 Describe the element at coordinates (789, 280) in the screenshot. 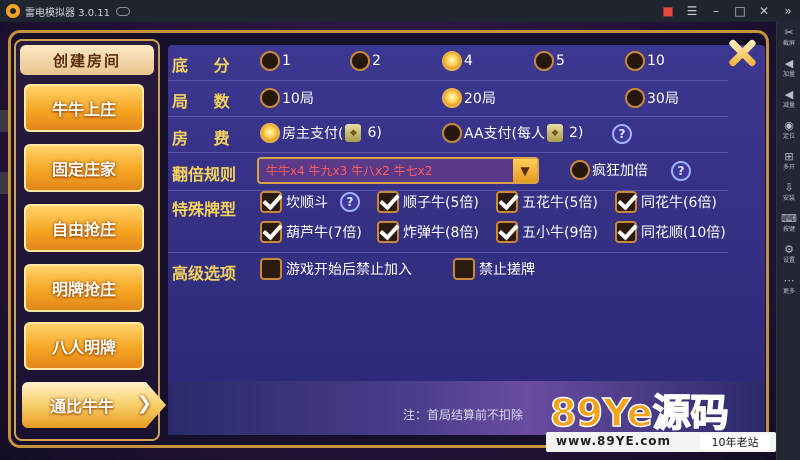

I see `more-icon: ⋯` at that location.